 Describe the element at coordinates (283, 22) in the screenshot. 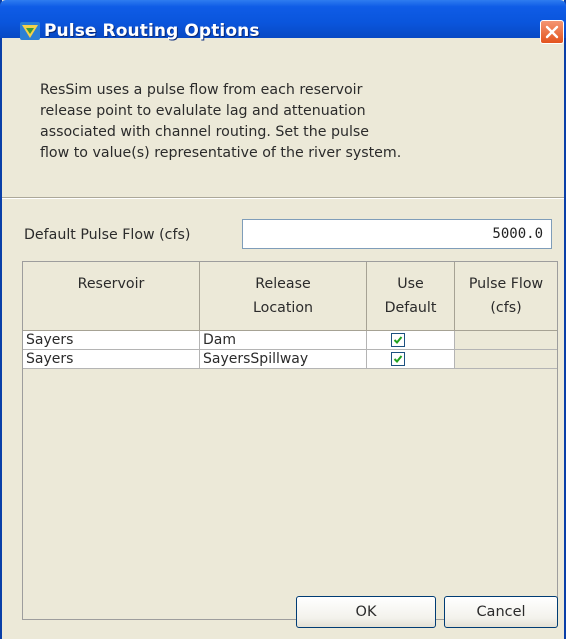

I see `title-bar: Pulse Routing Options` at that location.